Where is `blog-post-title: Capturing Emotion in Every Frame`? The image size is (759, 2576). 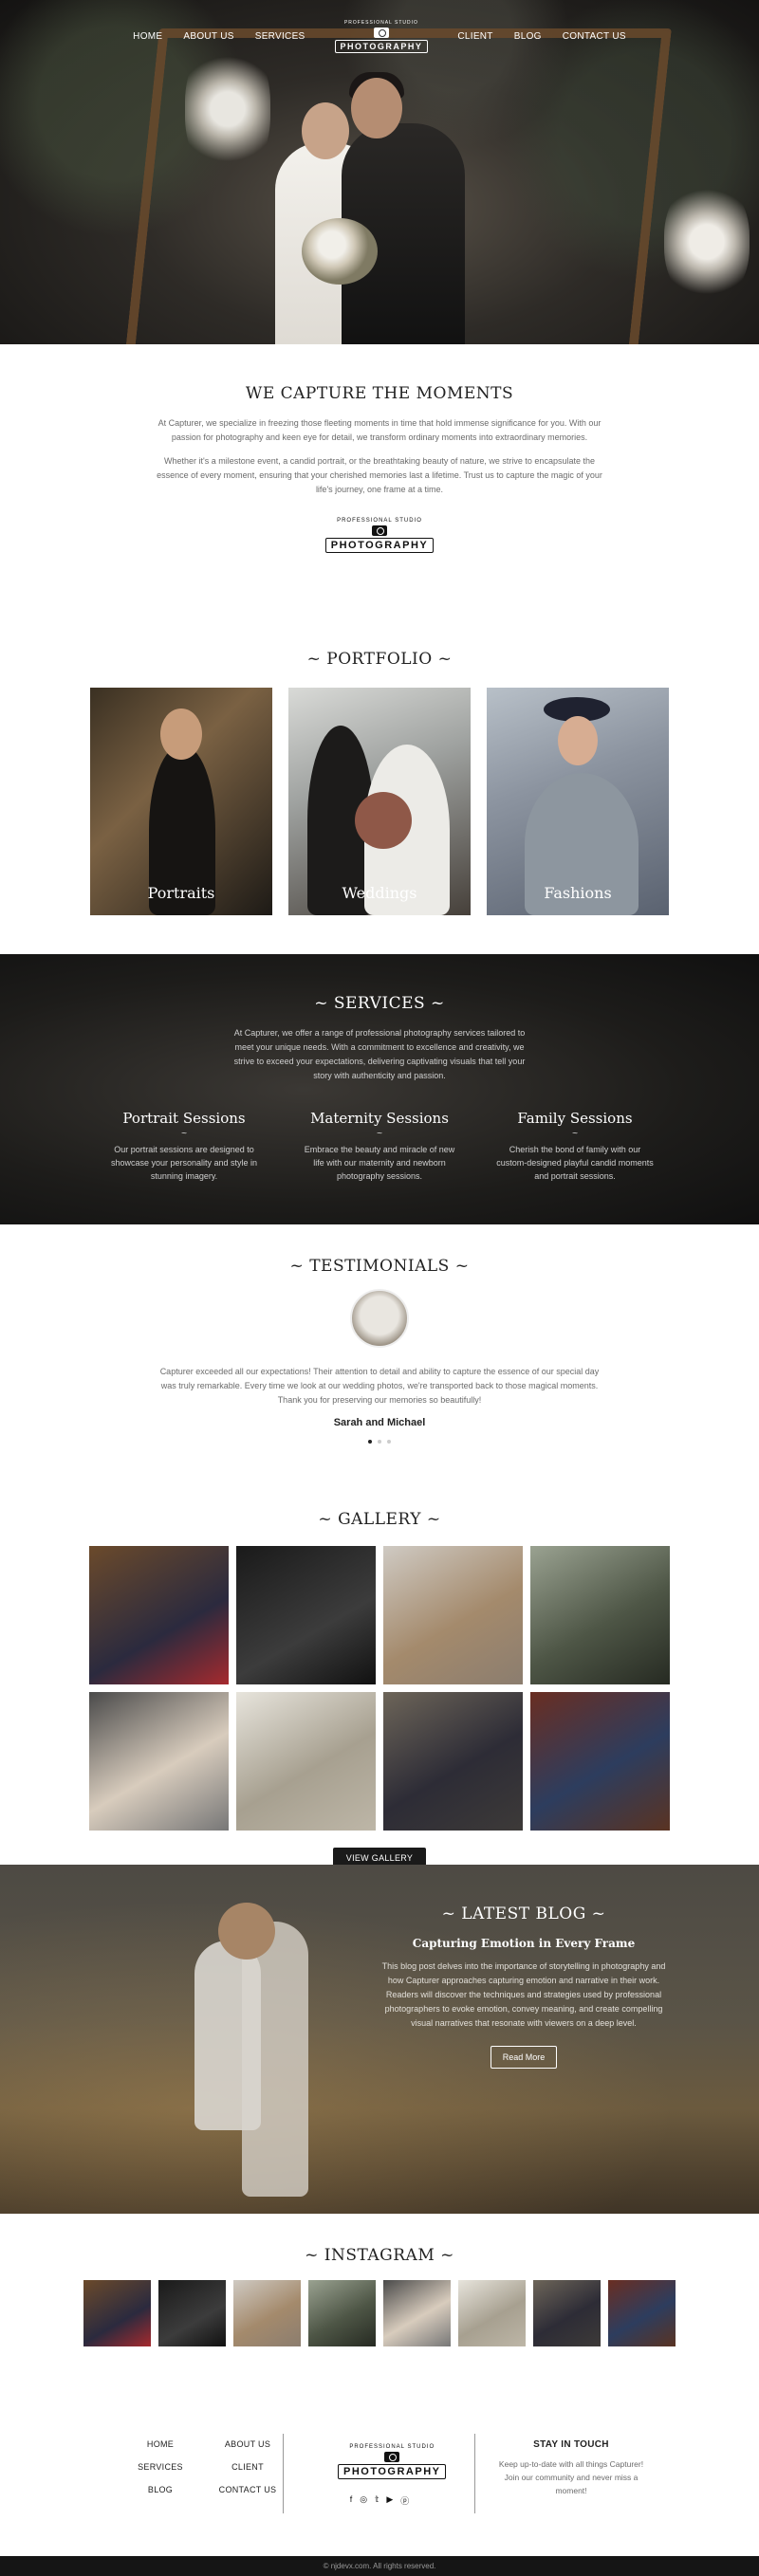
blog-post-title: Capturing Emotion in Every Frame is located at coordinates (524, 1943).